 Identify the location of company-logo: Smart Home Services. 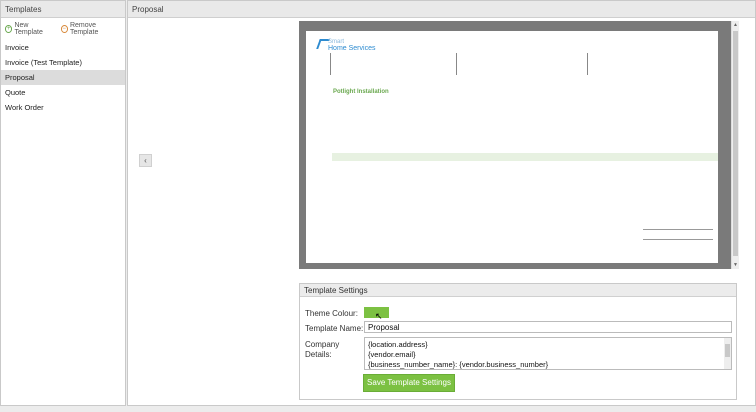
(351, 45).